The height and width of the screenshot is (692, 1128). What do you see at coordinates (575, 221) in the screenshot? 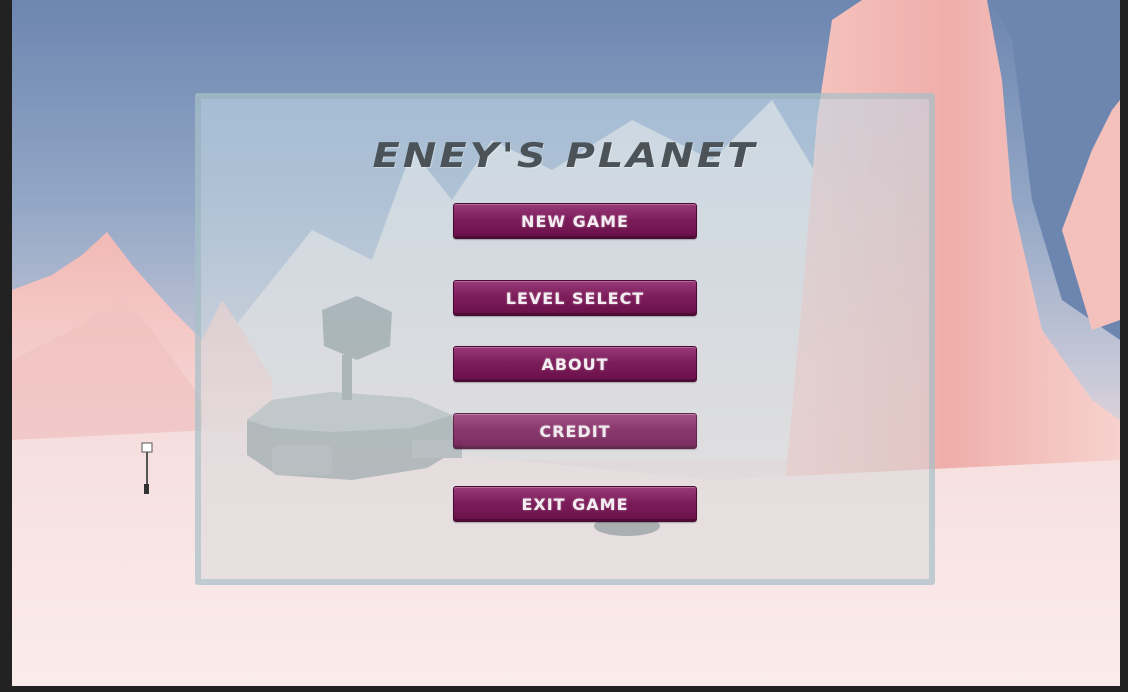
I see `new-game-button: NEW GAME` at bounding box center [575, 221].